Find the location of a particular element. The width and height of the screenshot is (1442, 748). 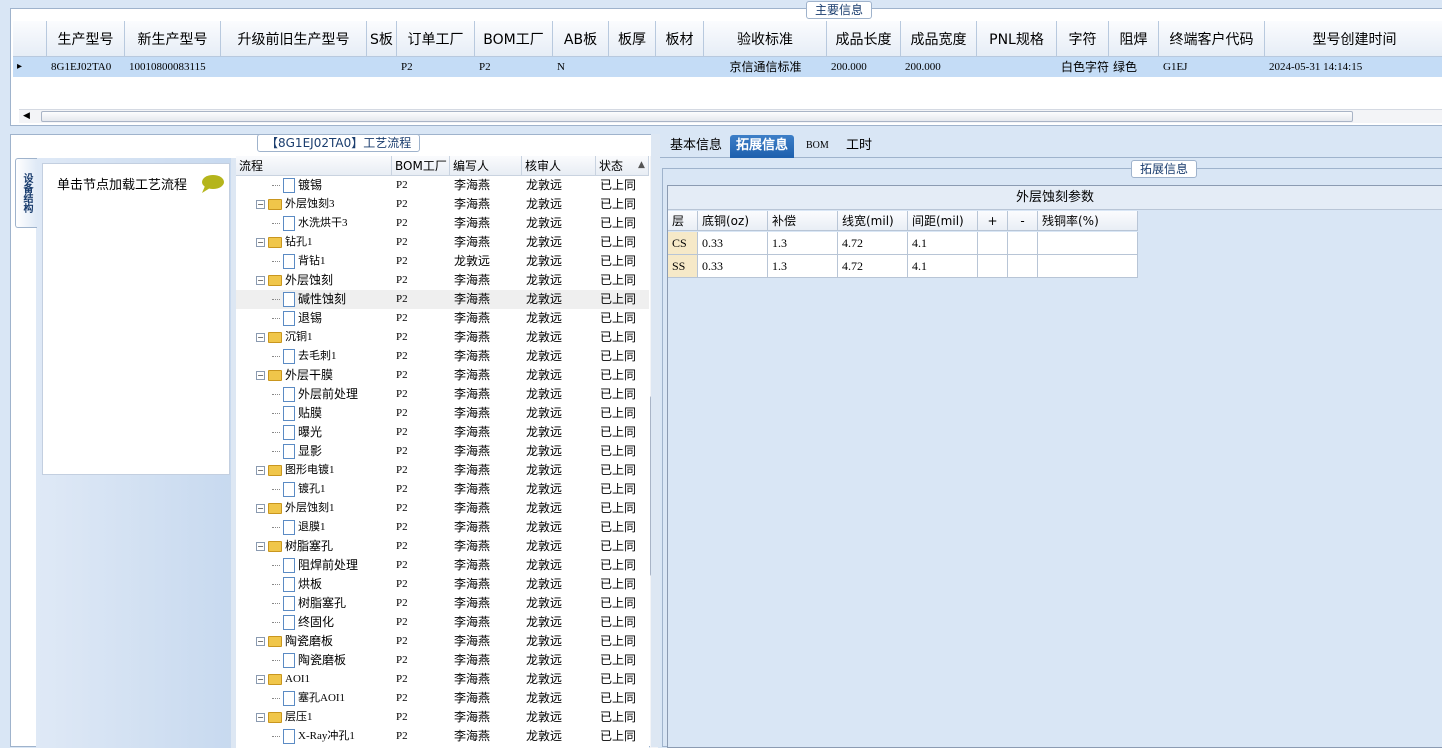

tree-node: 去毛刺1 is located at coordinates (332, 356).